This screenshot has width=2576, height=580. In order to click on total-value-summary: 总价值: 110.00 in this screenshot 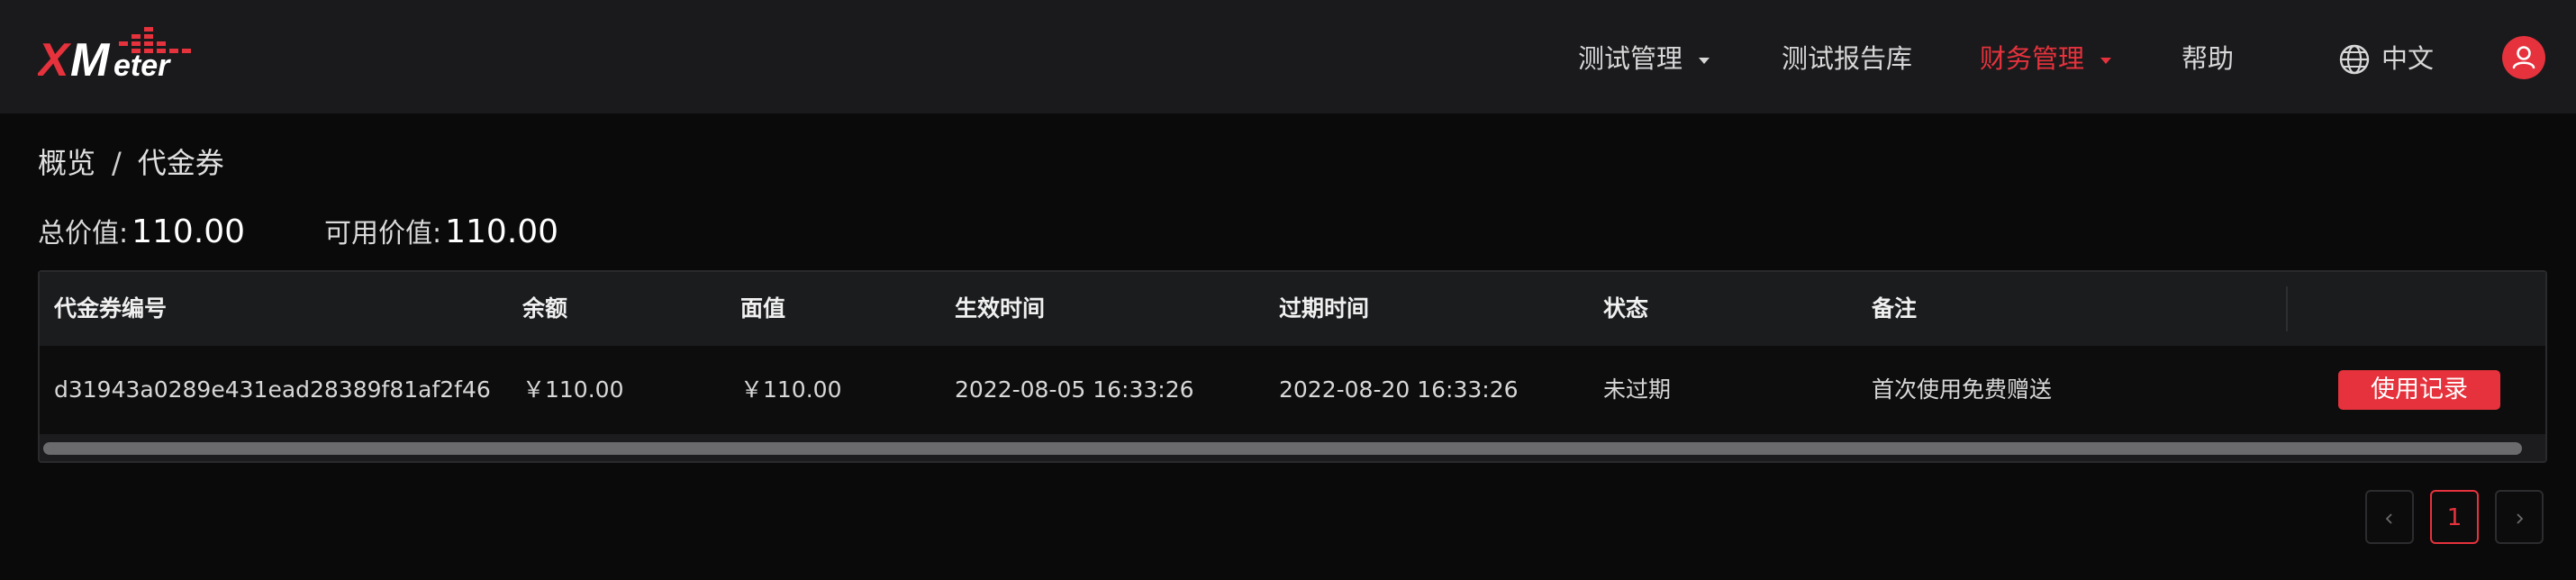, I will do `click(141, 231)`.